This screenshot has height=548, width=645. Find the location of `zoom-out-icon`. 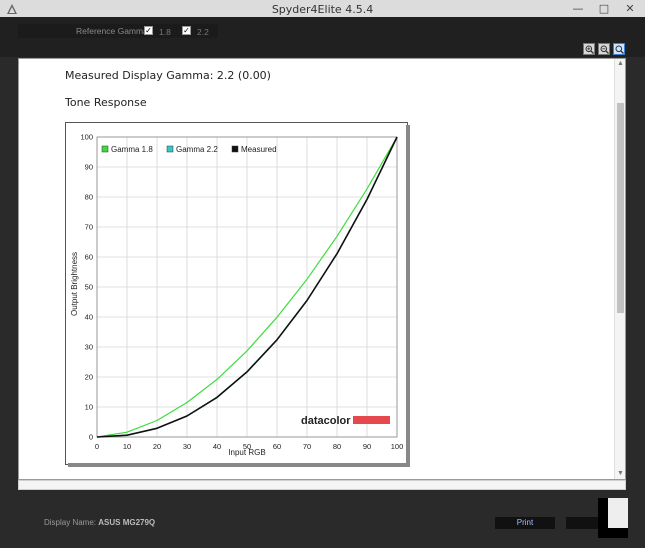

zoom-out-icon is located at coordinates (604, 49).